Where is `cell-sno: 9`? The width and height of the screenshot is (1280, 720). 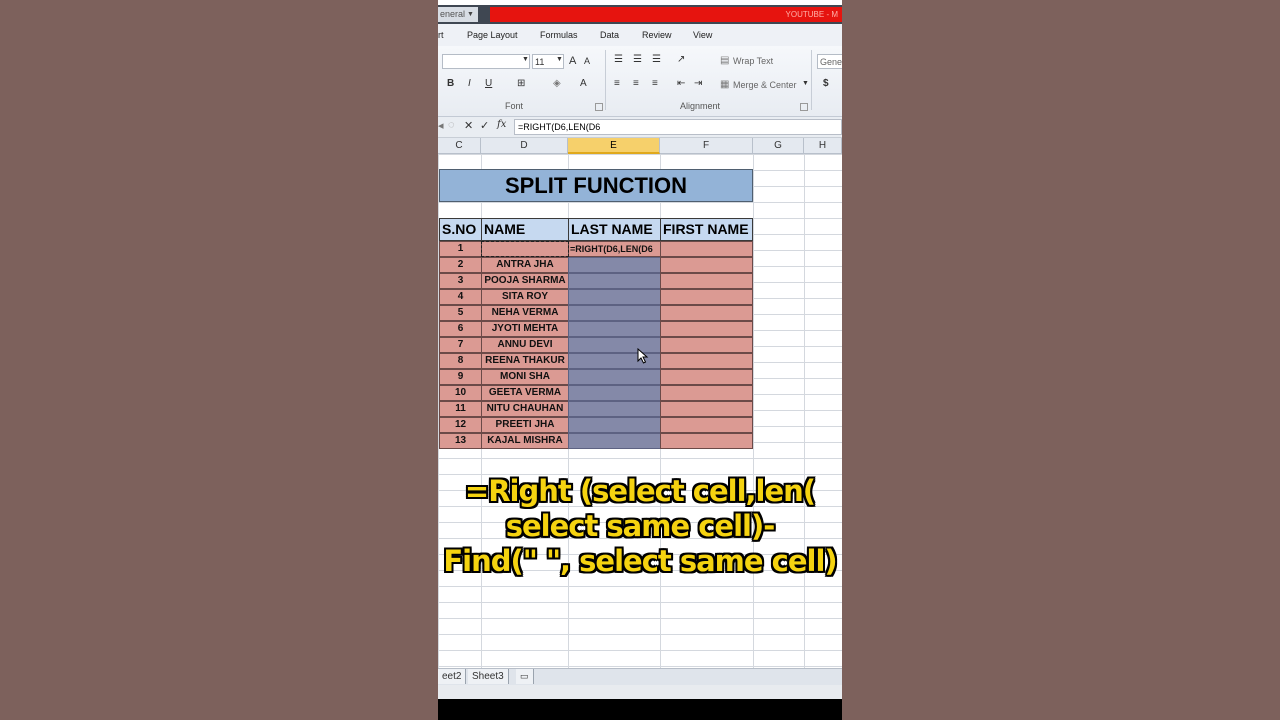
cell-sno: 9 is located at coordinates (460, 377).